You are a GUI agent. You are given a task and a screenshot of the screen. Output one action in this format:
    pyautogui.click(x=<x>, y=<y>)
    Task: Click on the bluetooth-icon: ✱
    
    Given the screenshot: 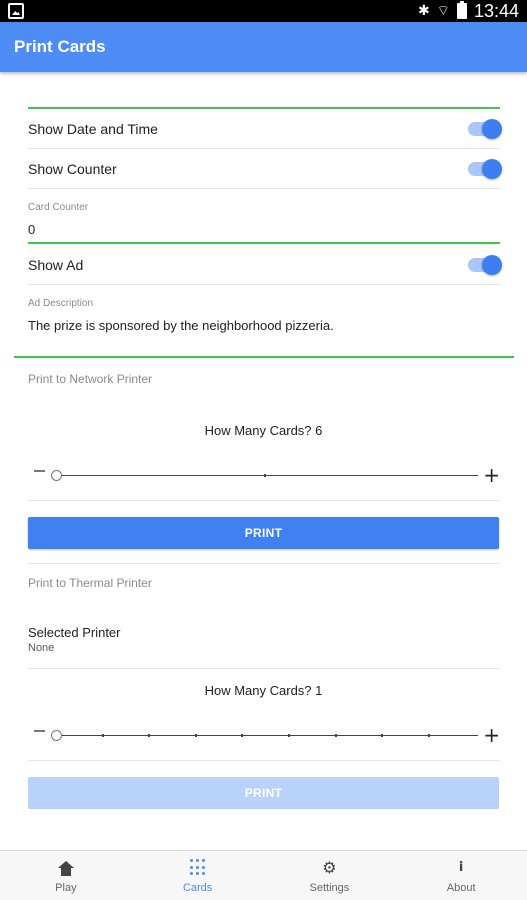 What is the action you would take?
    pyautogui.click(x=424, y=11)
    